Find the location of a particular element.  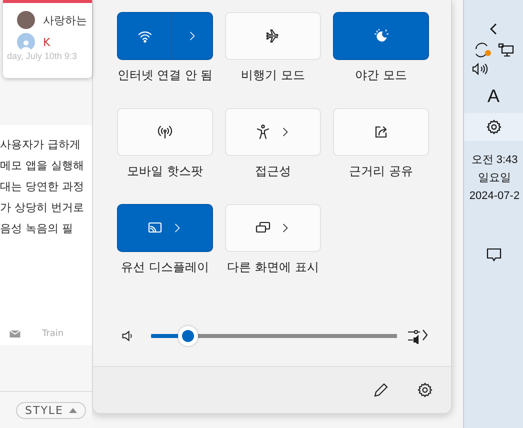

tile-label: 야간 모드 is located at coordinates (381, 75).